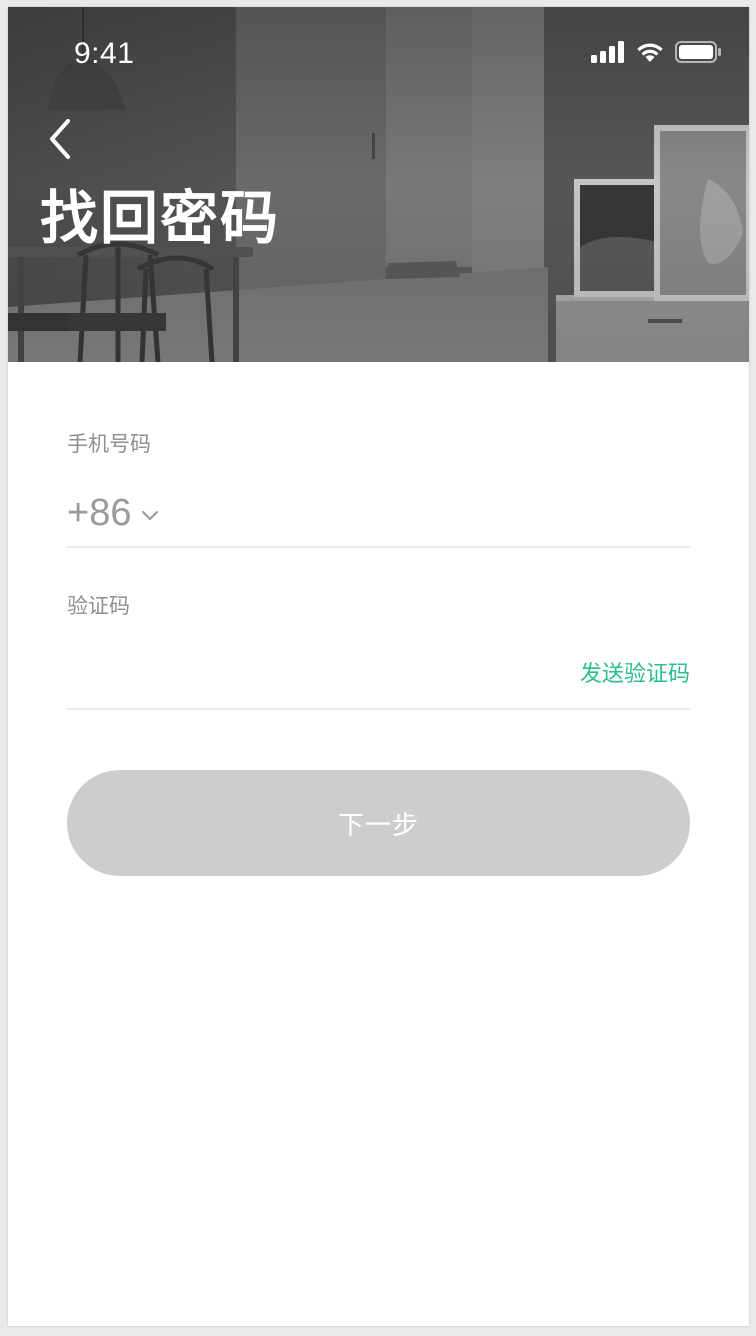 This screenshot has height=1336, width=756. What do you see at coordinates (439, 516) in the screenshot?
I see `phone-number-input` at bounding box center [439, 516].